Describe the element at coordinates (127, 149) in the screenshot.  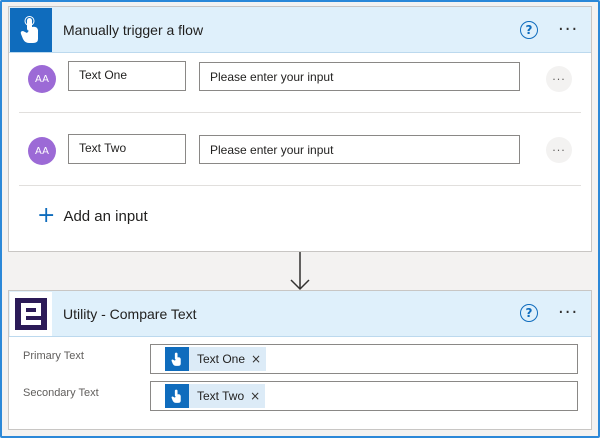
I see `input-name-field: Text Two` at that location.